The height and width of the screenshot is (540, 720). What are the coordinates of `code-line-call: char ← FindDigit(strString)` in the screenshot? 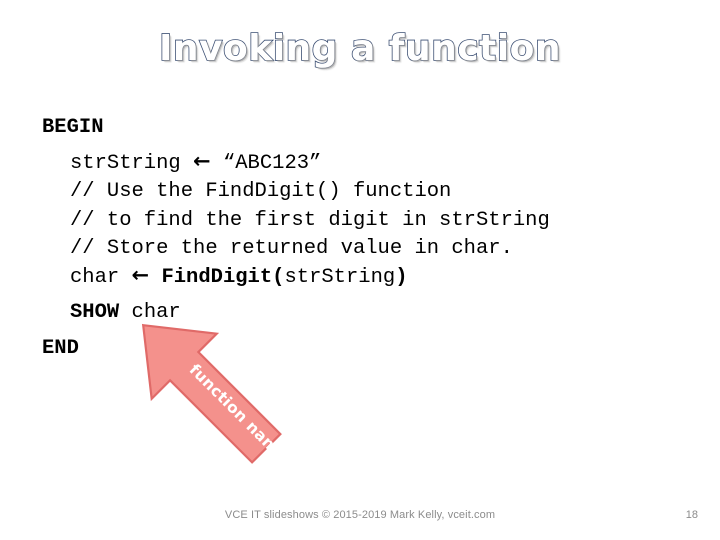 It's located at (367, 278).